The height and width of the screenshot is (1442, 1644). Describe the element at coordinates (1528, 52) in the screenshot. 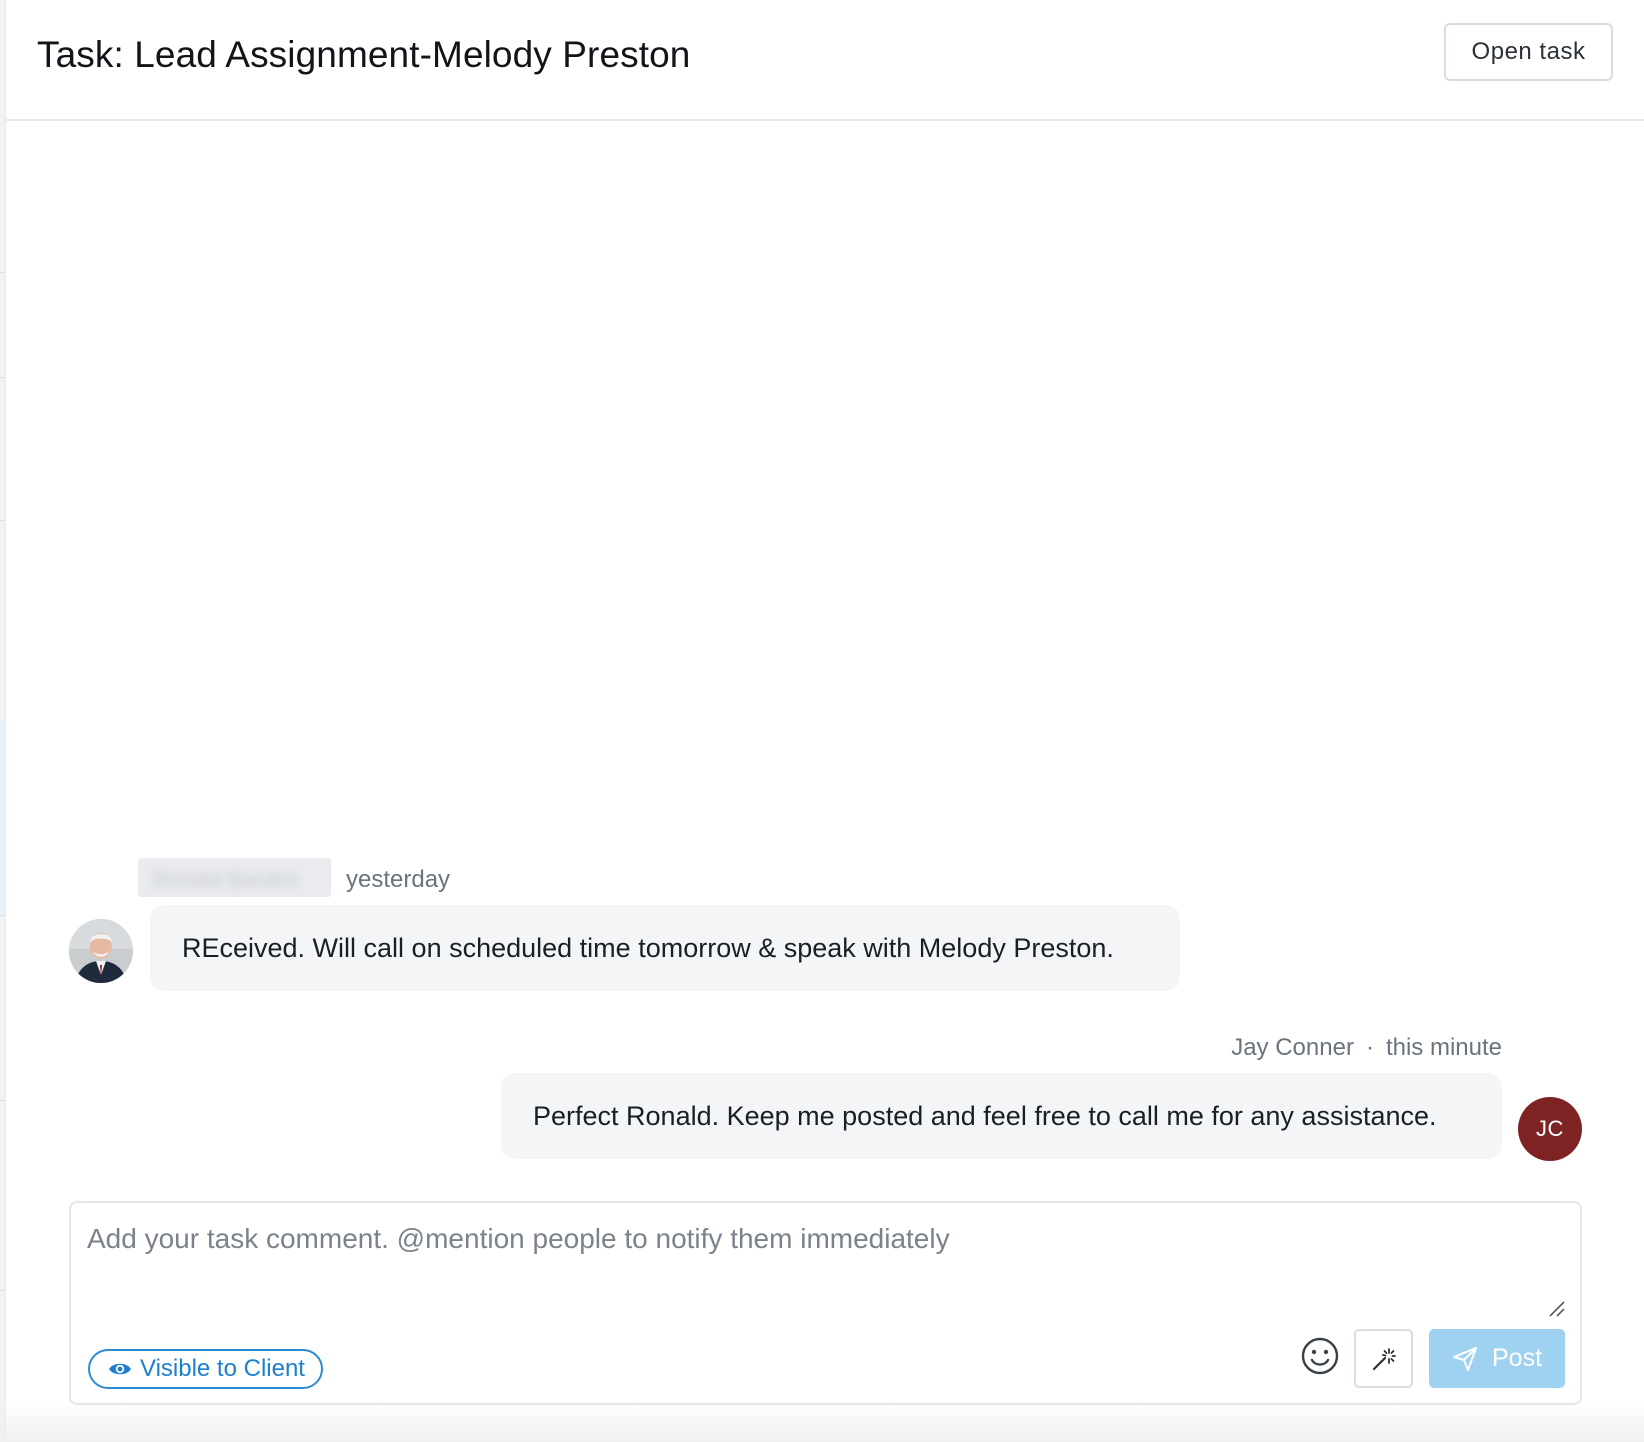

I see `open-task-button: Open task` at that location.